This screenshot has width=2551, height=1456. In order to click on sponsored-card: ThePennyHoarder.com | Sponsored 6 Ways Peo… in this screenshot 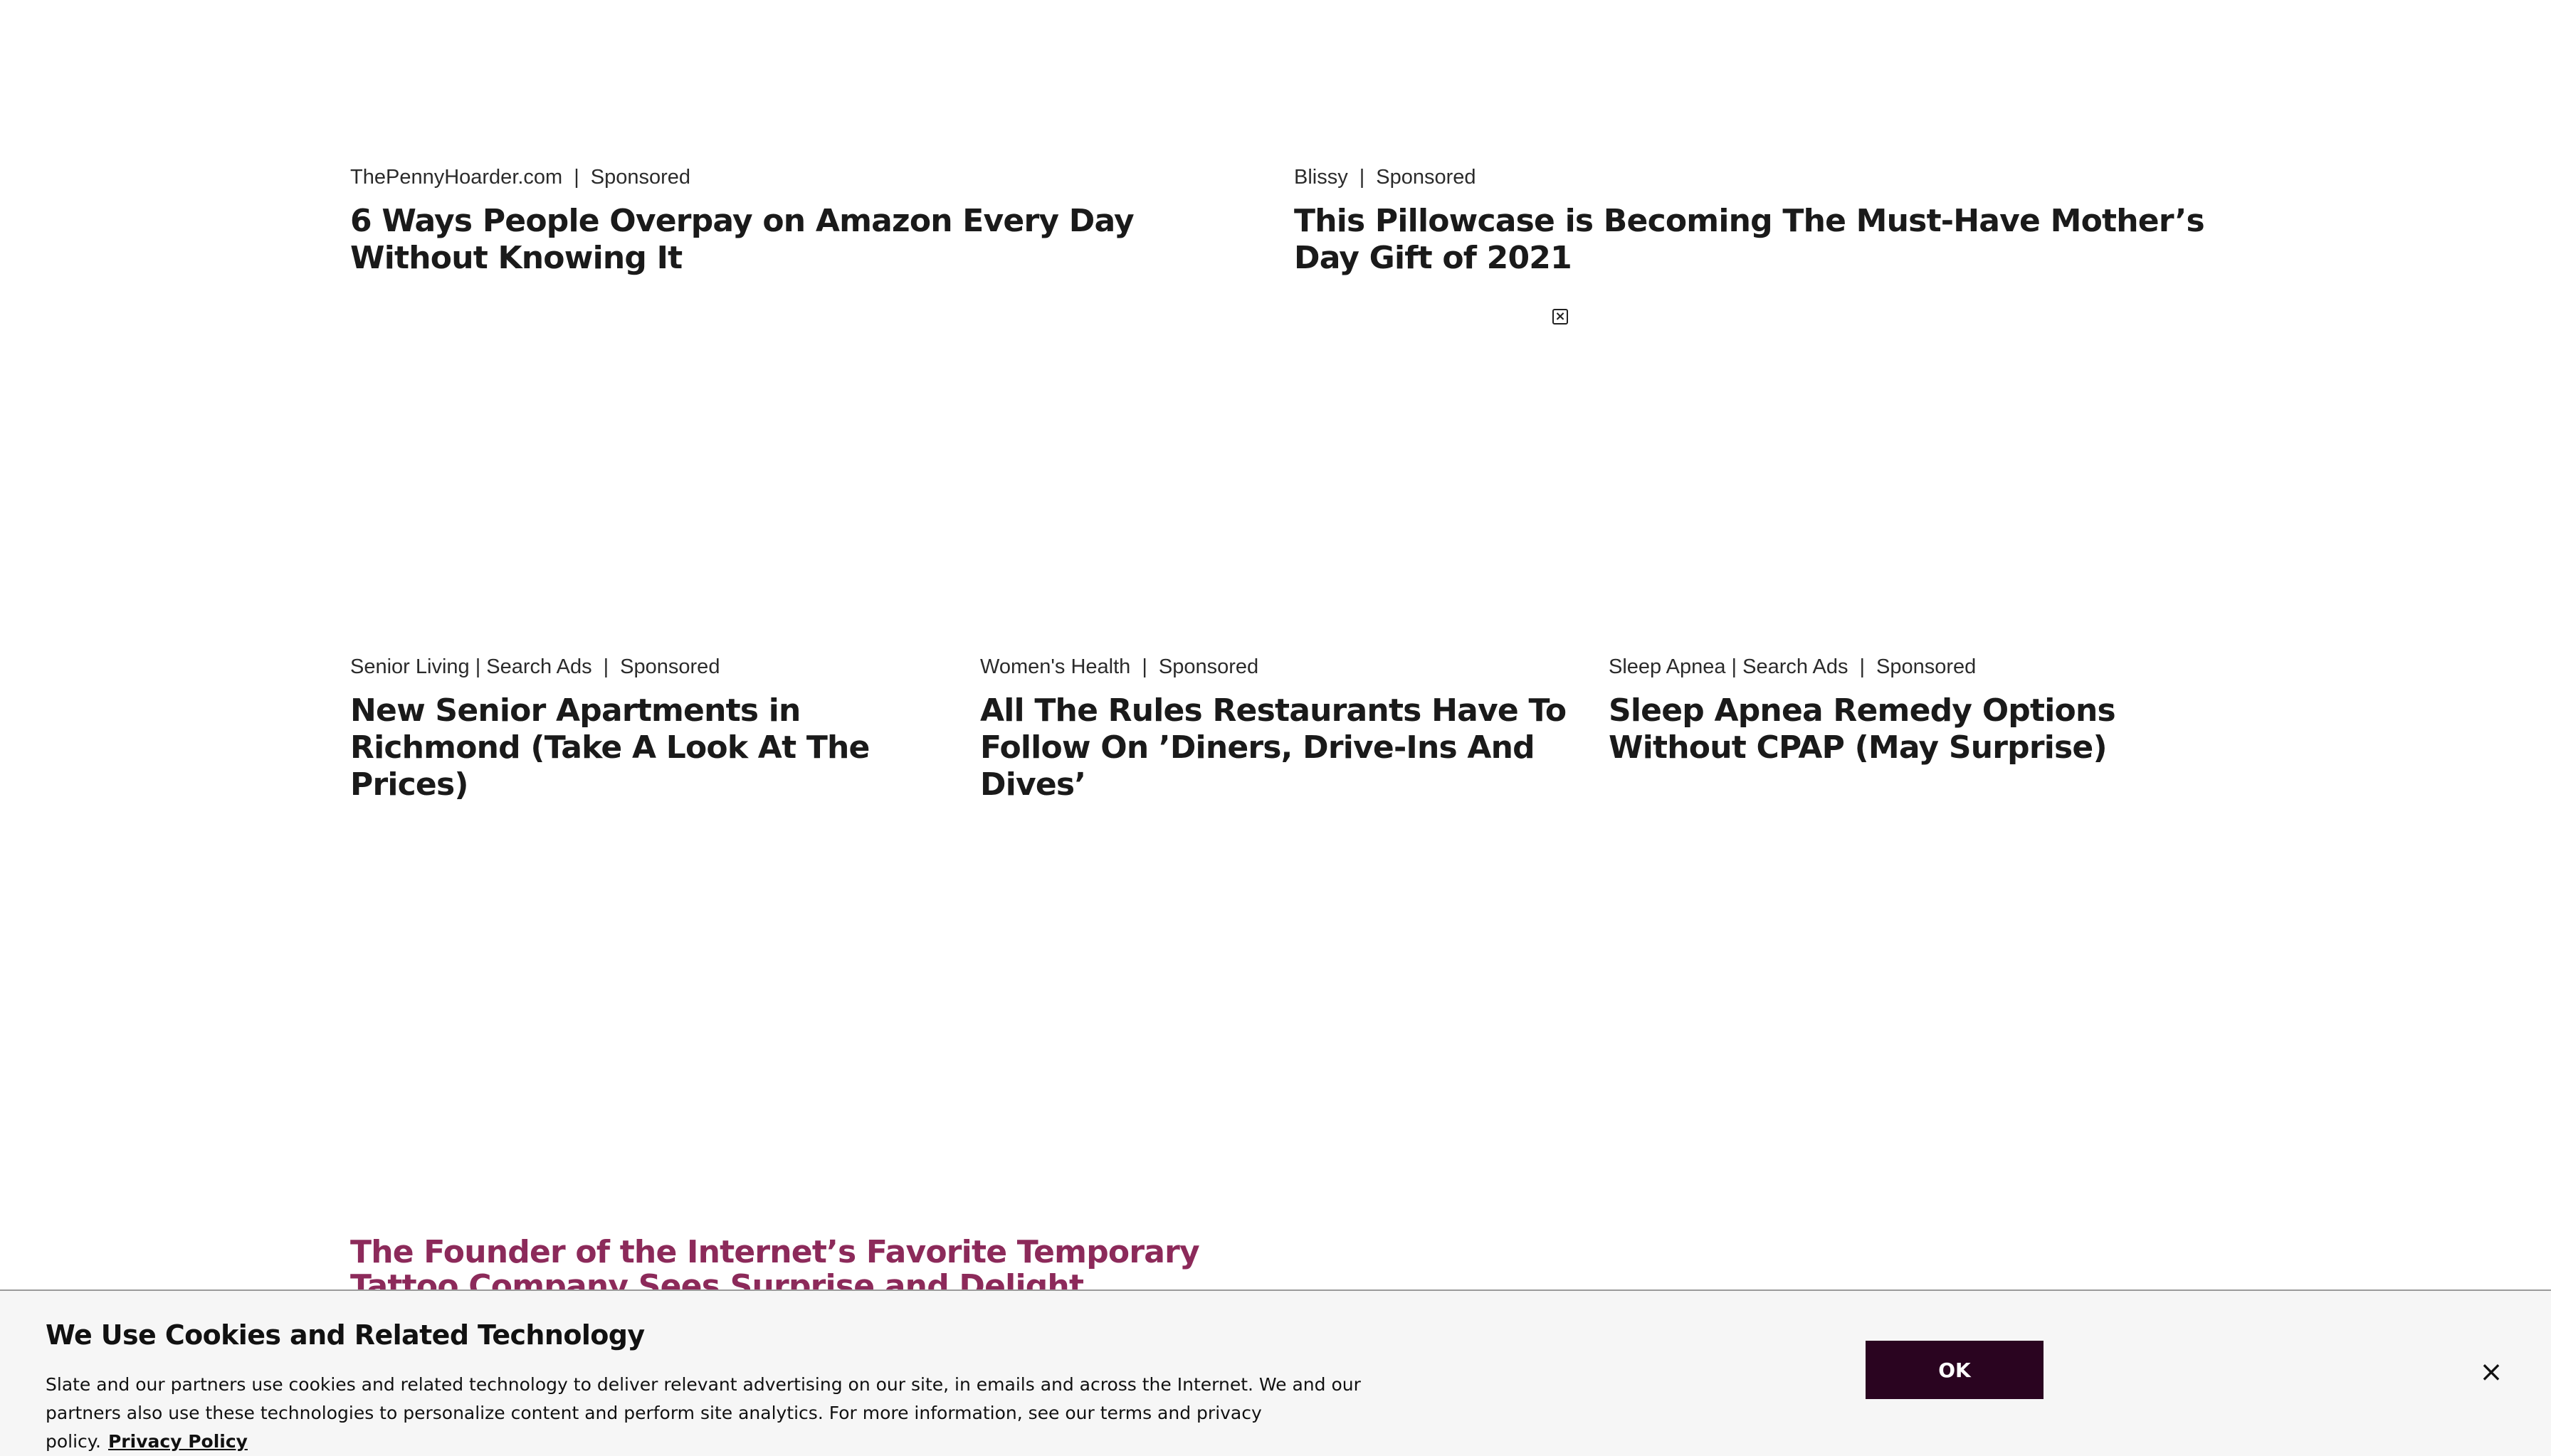, I will do `click(802, 221)`.